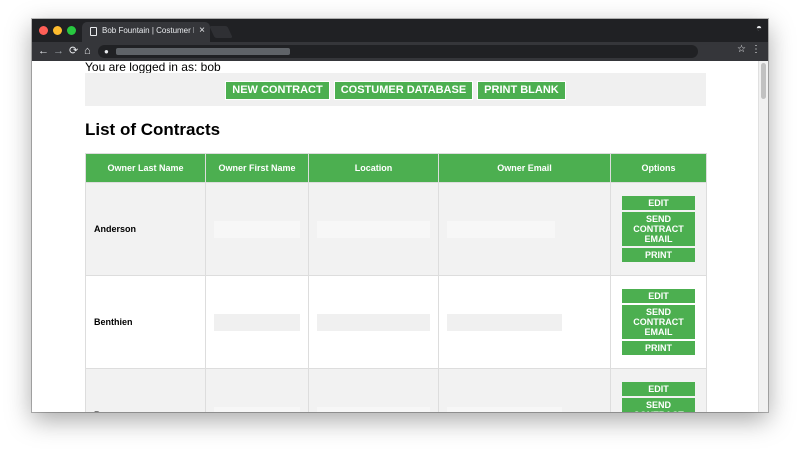 The width and height of the screenshot is (800, 459). What do you see at coordinates (87, 51) in the screenshot?
I see `home-icon: ⌂` at bounding box center [87, 51].